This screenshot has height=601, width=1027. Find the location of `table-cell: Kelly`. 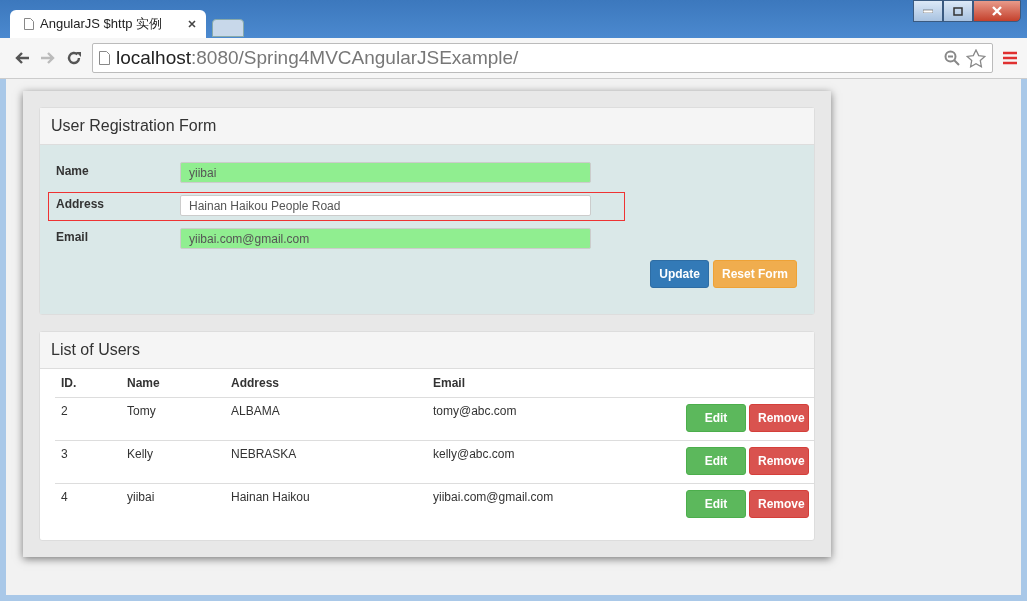

table-cell: Kelly is located at coordinates (173, 462).